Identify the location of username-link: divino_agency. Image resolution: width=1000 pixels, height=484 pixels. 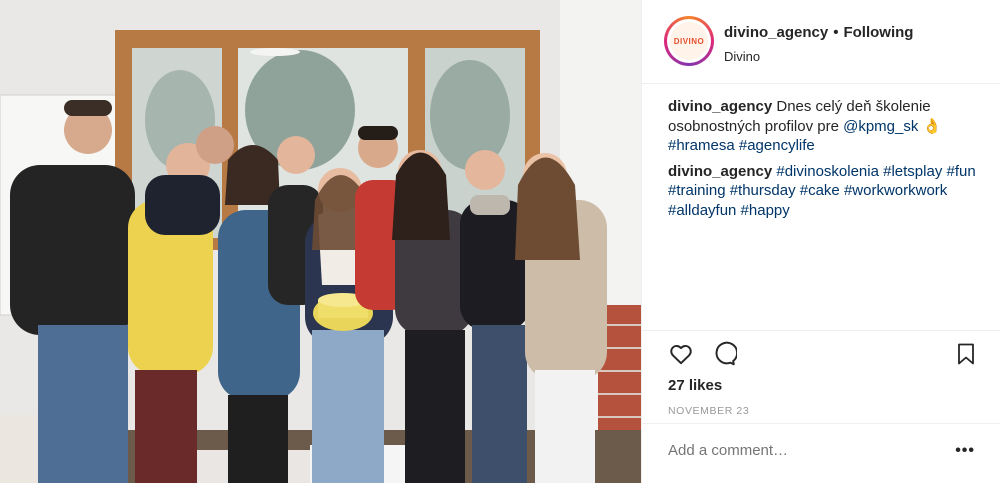
(776, 32).